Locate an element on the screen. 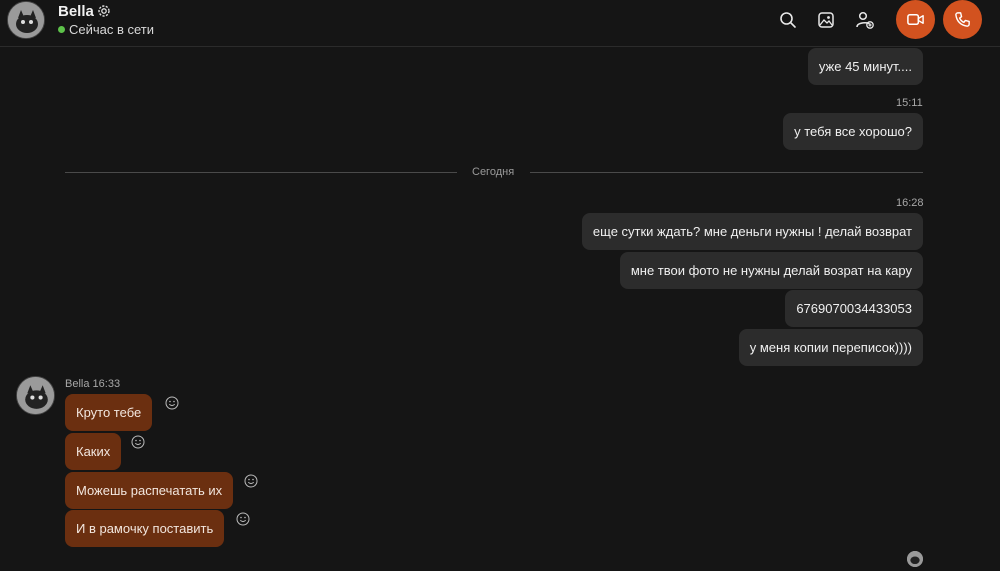  video-call-icon is located at coordinates (915, 19).